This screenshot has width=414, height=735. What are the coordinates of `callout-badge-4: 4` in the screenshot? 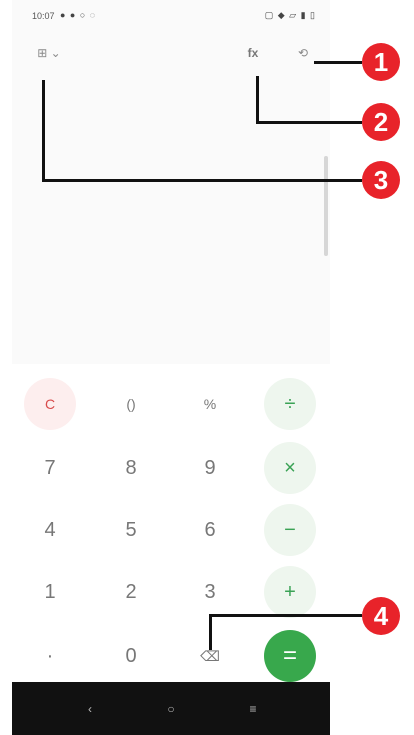 It's located at (381, 616).